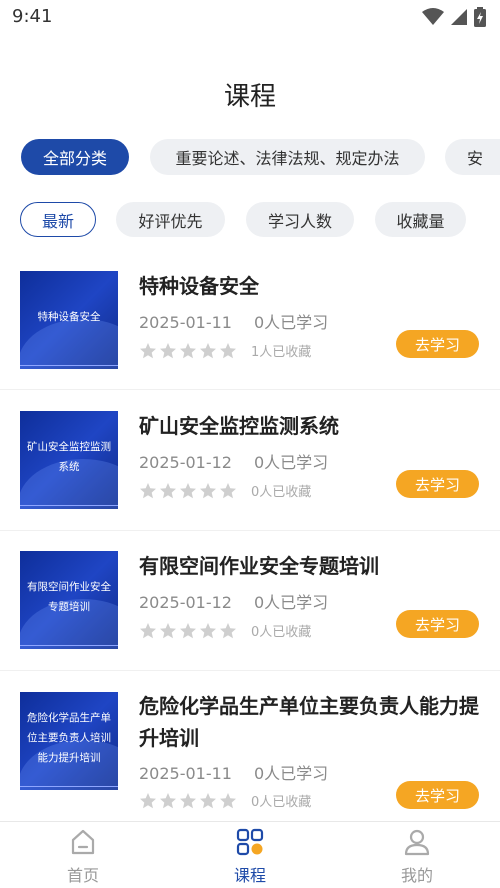  What do you see at coordinates (480, 17) in the screenshot?
I see `battery-icon` at bounding box center [480, 17].